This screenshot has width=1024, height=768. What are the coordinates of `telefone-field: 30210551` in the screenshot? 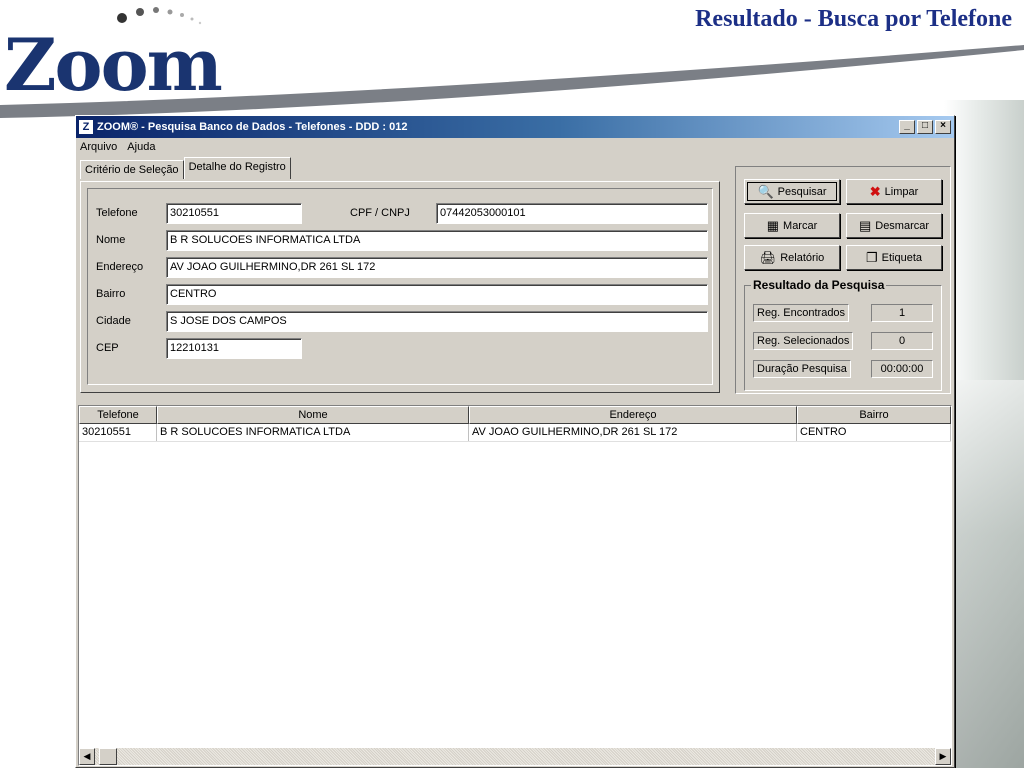 It's located at (234, 213).